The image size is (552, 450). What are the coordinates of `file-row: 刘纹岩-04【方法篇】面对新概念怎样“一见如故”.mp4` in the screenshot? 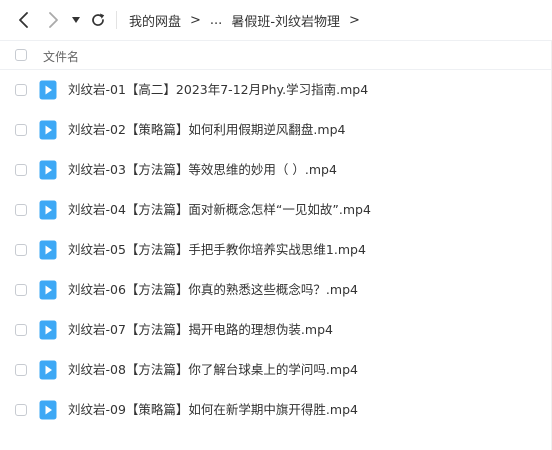 It's located at (276, 210).